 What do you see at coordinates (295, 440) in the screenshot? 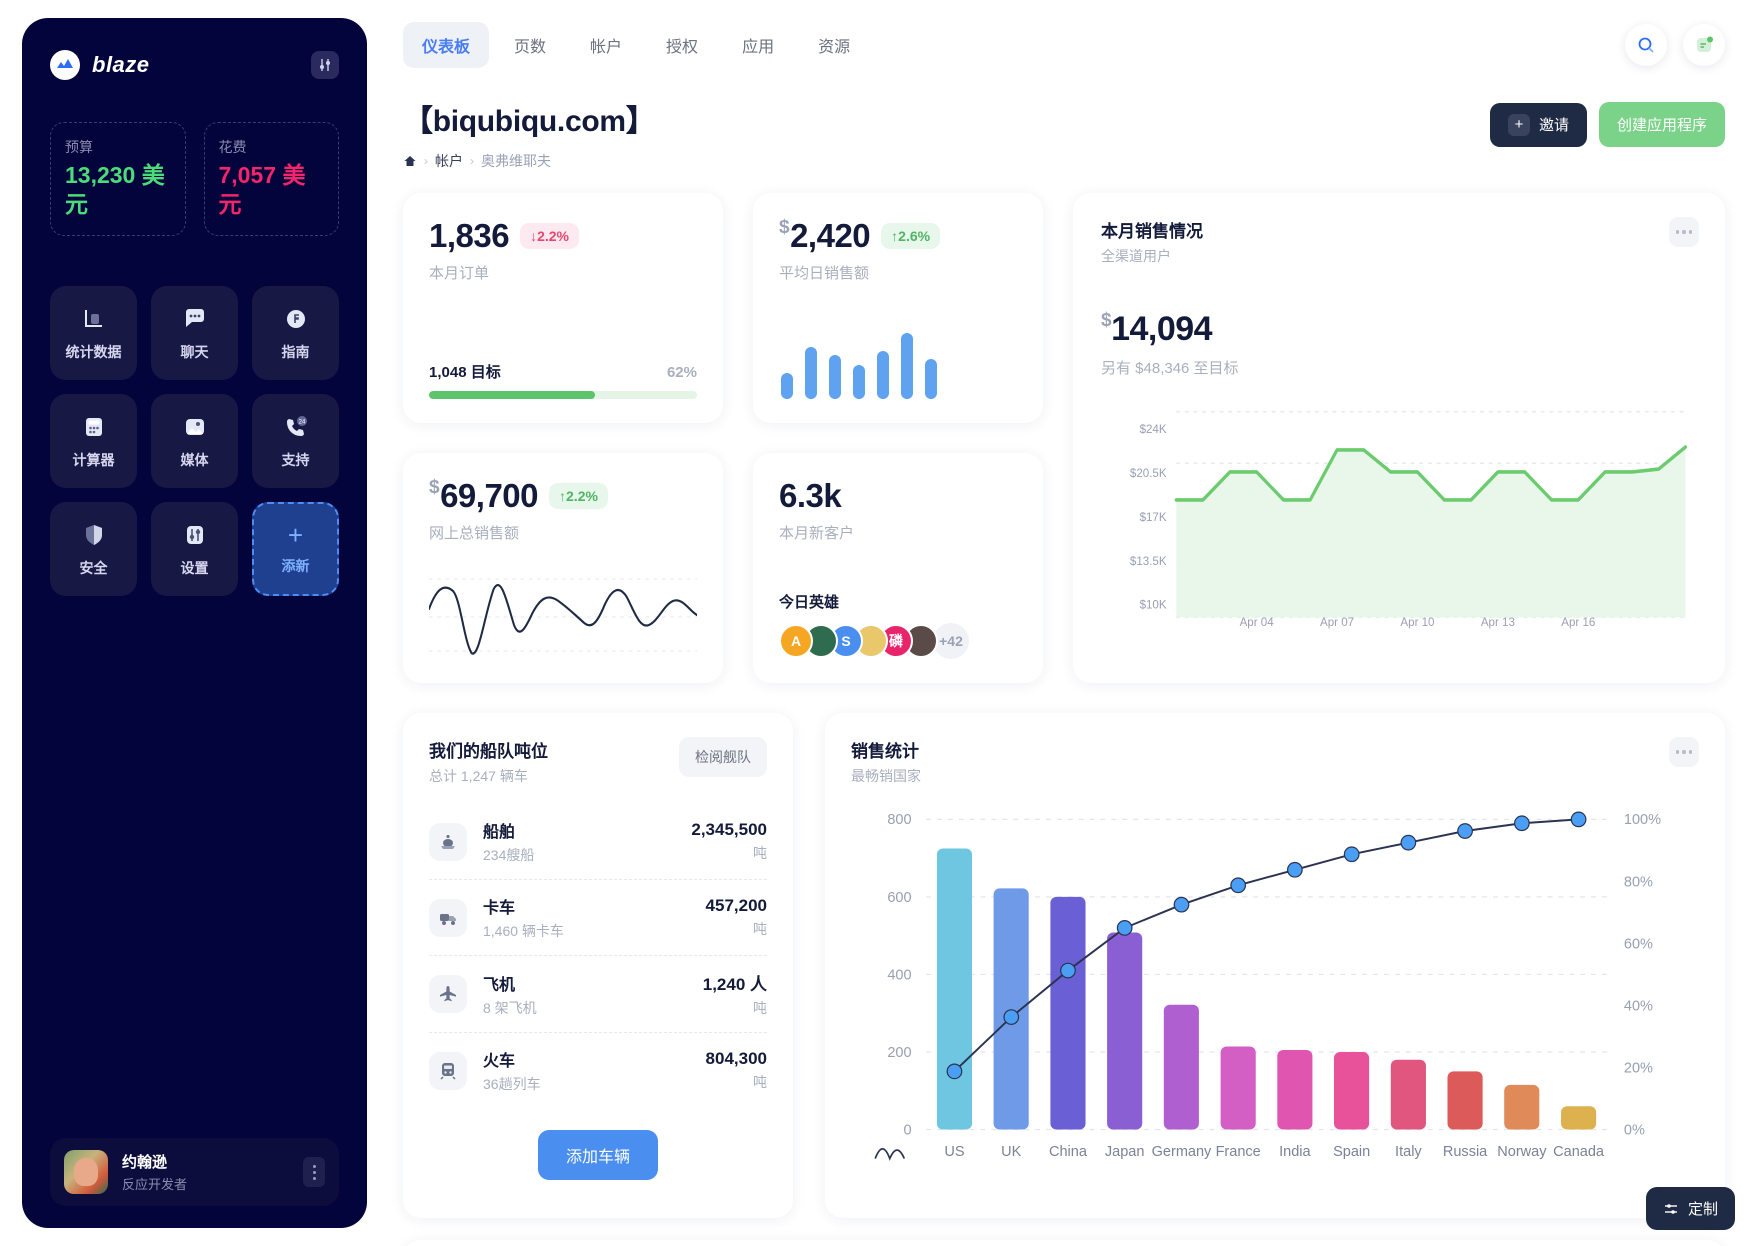
I see `sidebar-tile-support: 24 支持` at bounding box center [295, 440].